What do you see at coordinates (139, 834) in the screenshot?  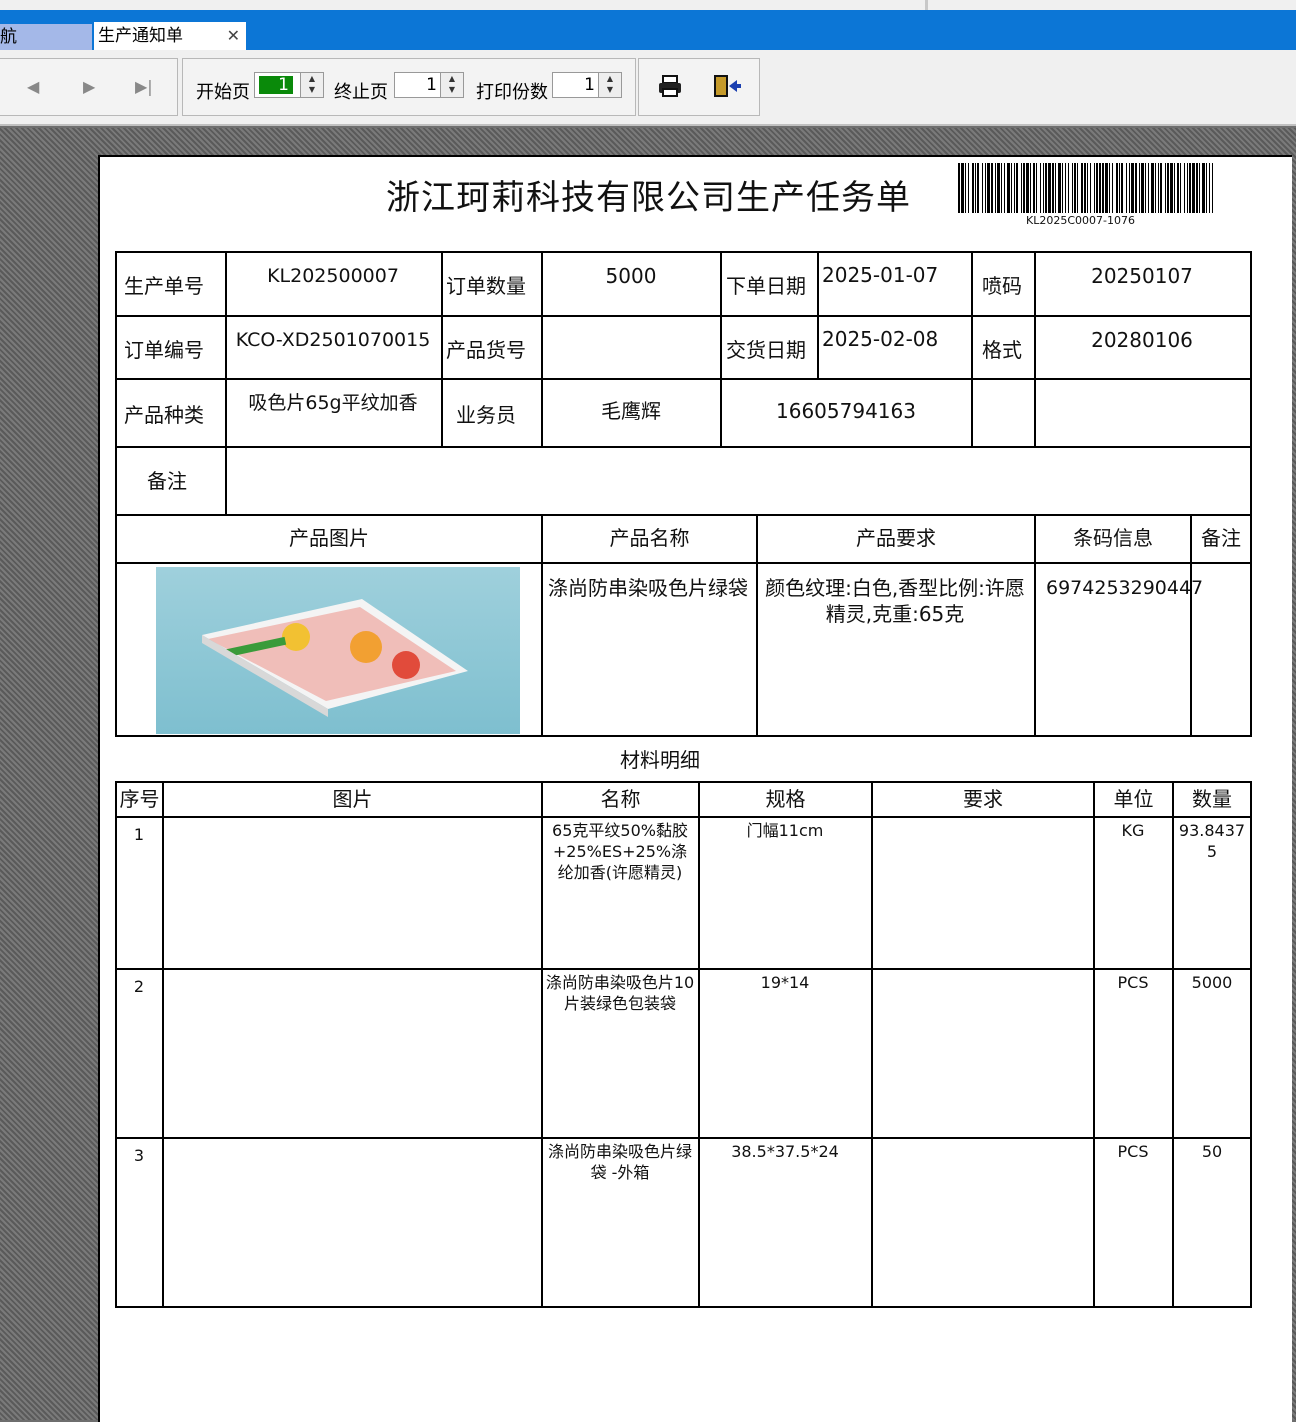 I see `material-no: 1` at bounding box center [139, 834].